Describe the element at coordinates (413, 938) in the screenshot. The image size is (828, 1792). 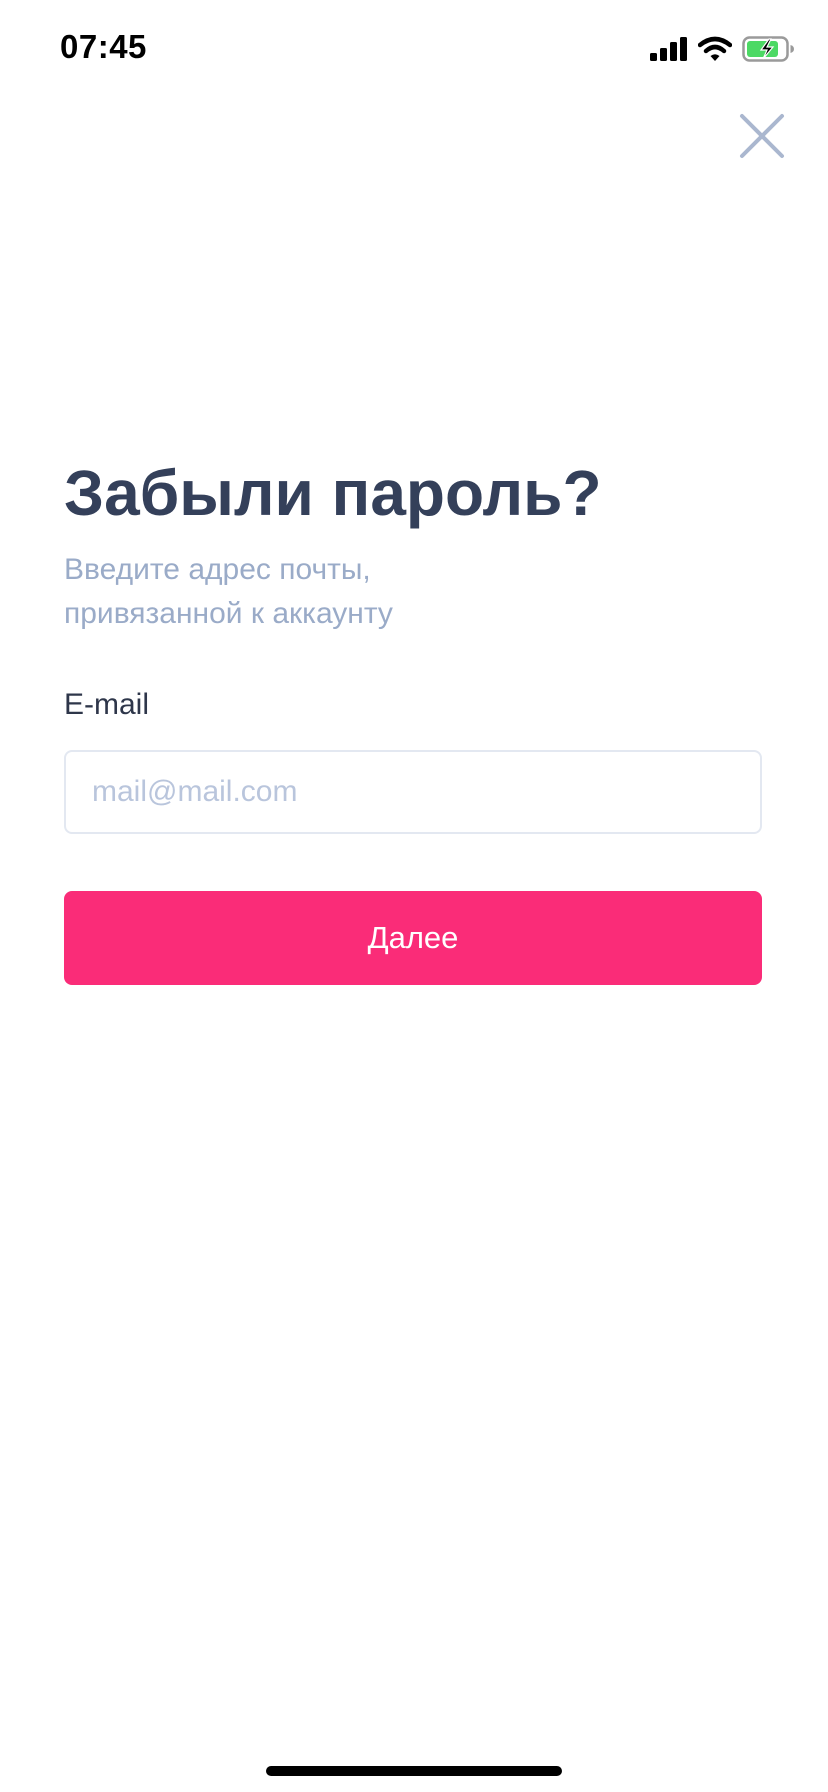
I see `next-button: Далее` at that location.